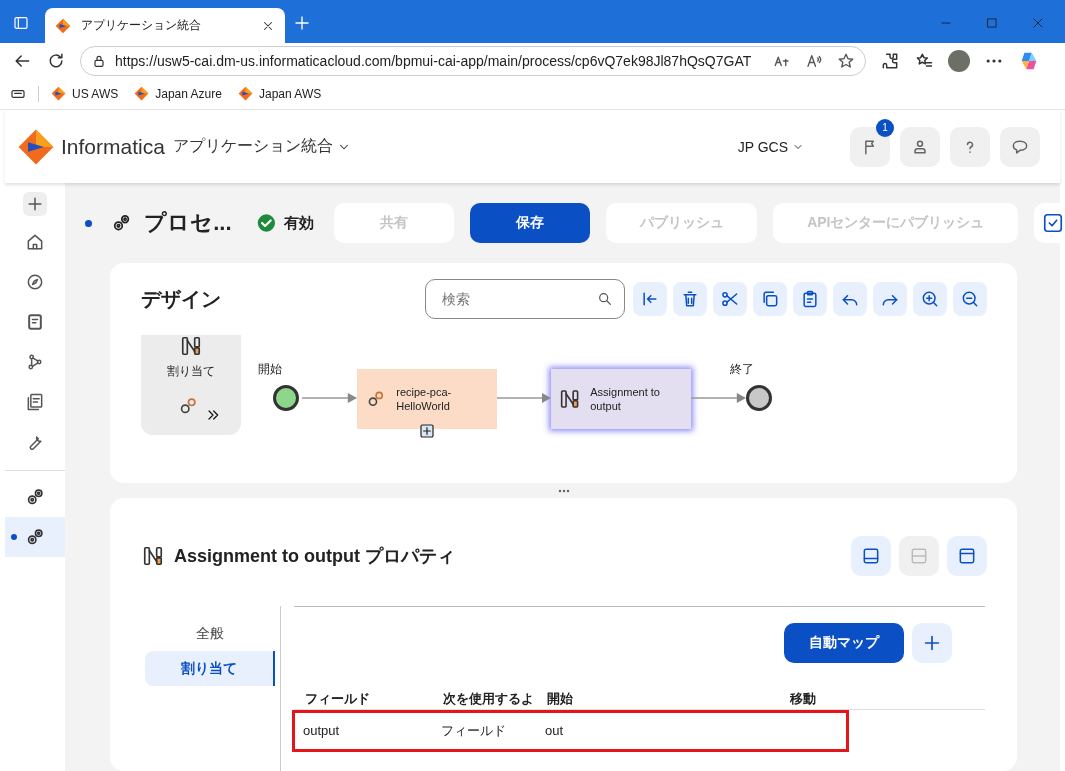 The height and width of the screenshot is (771, 1065). I want to click on scissors-icon, so click(730, 299).